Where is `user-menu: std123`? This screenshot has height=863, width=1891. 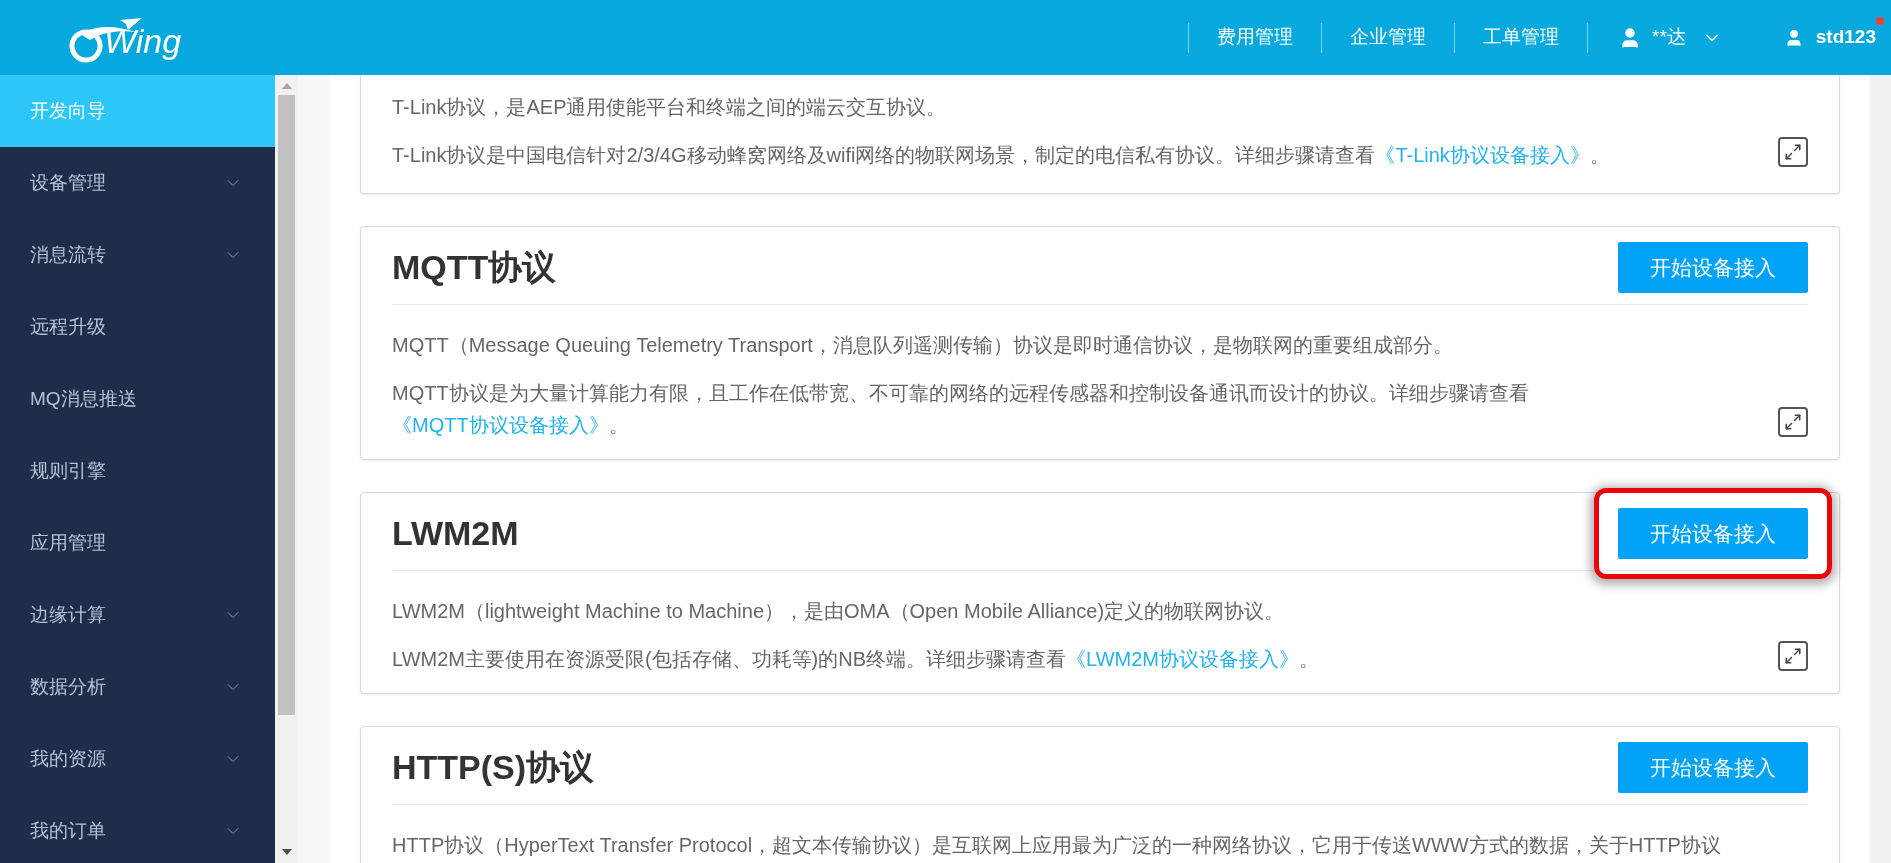 user-menu: std123 is located at coordinates (1829, 37).